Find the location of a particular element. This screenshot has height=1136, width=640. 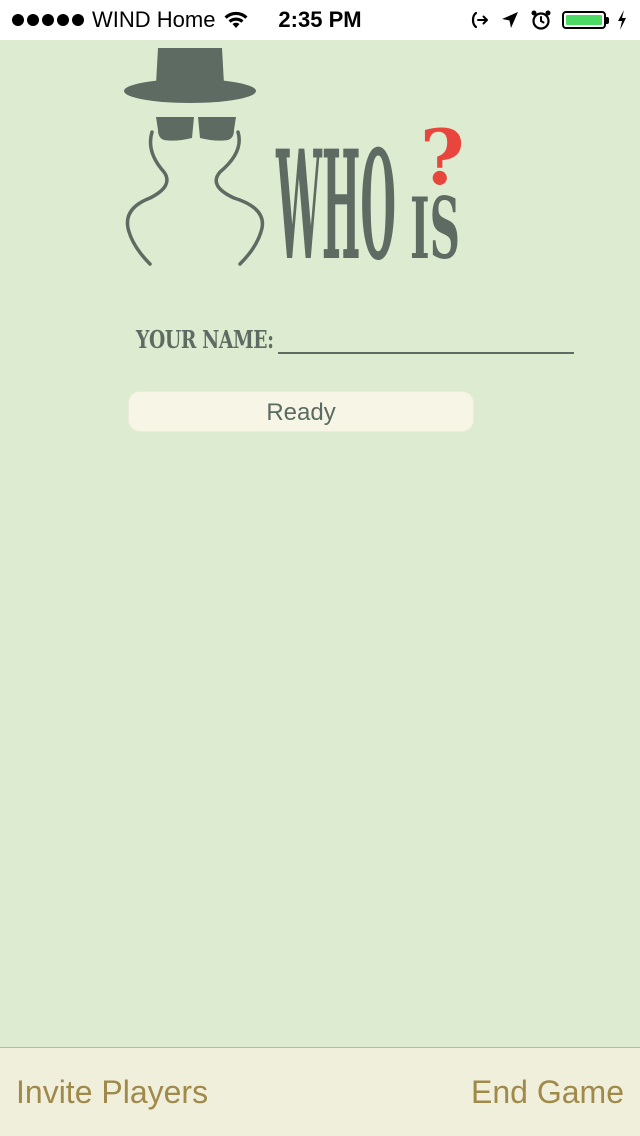

bottom-toolbar: Invite Players End Game is located at coordinates (320, 1091).